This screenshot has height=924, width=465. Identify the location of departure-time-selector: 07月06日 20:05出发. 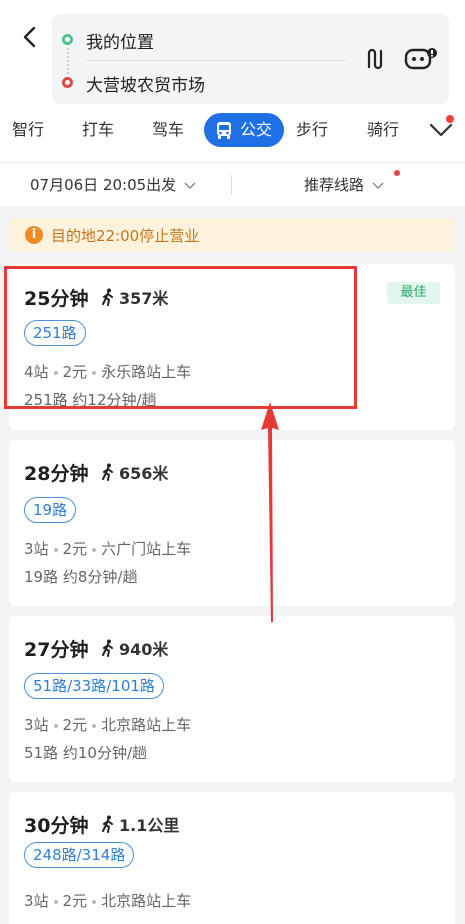
(113, 184).